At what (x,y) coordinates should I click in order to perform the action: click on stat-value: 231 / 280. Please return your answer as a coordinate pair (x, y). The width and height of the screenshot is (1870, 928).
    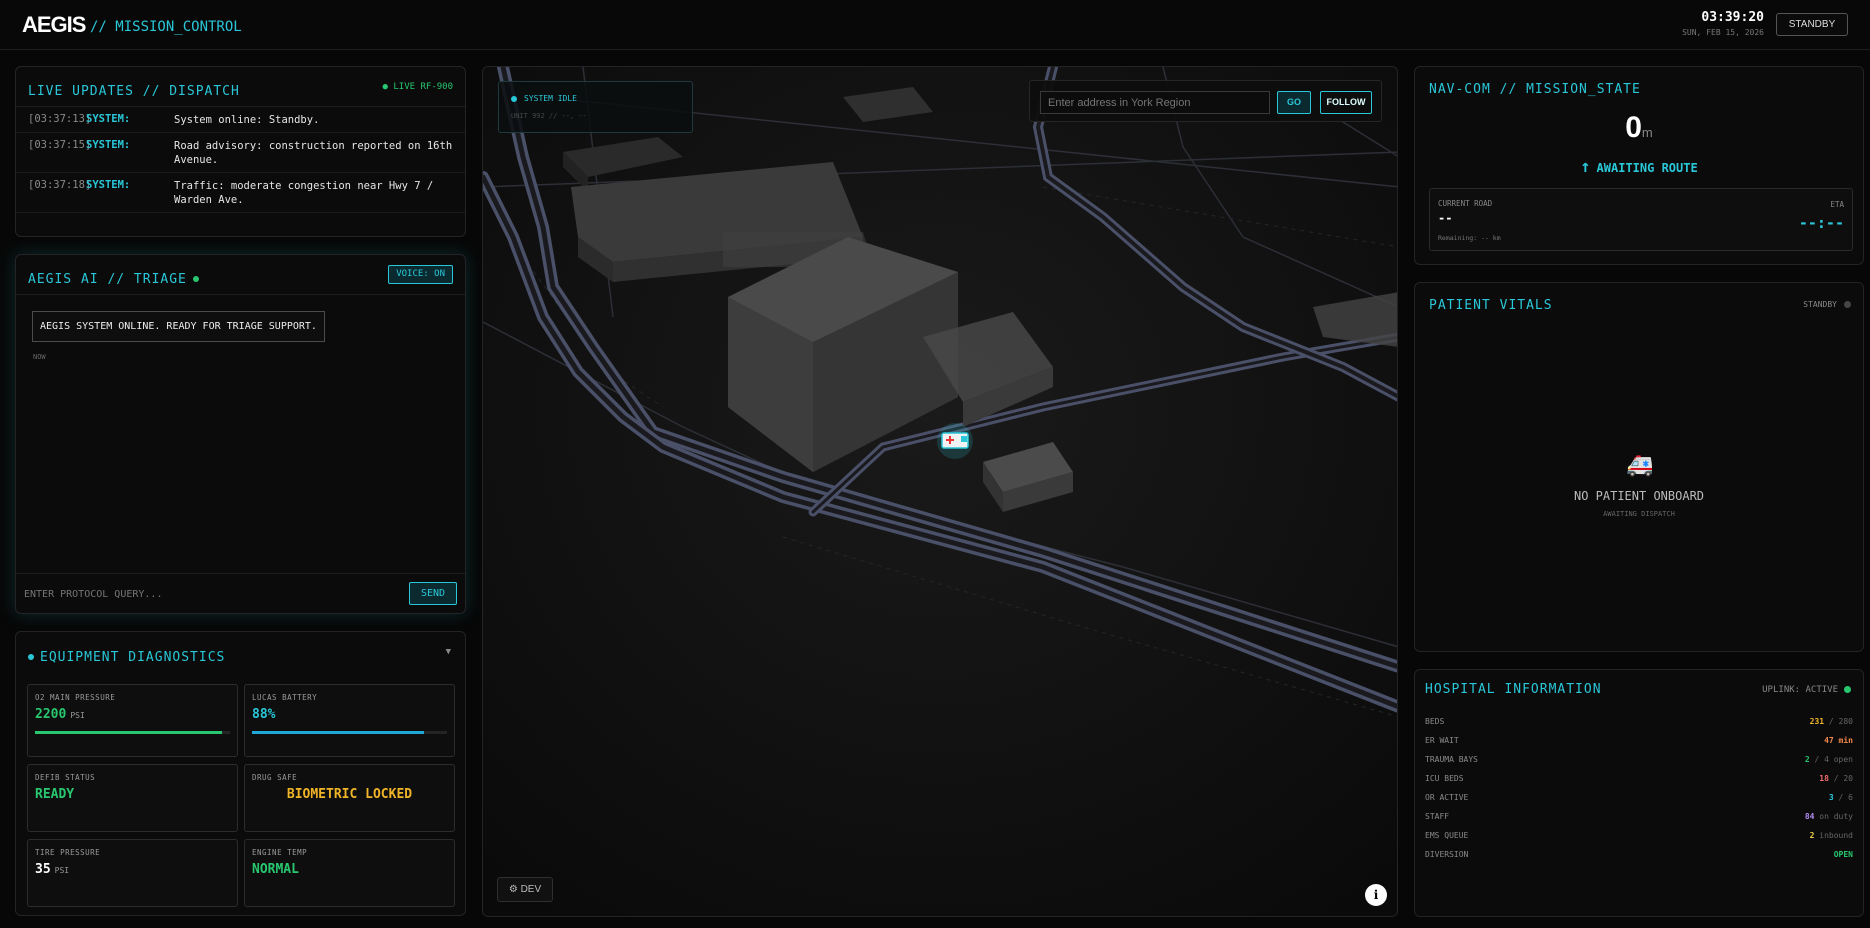
    Looking at the image, I should click on (1831, 721).